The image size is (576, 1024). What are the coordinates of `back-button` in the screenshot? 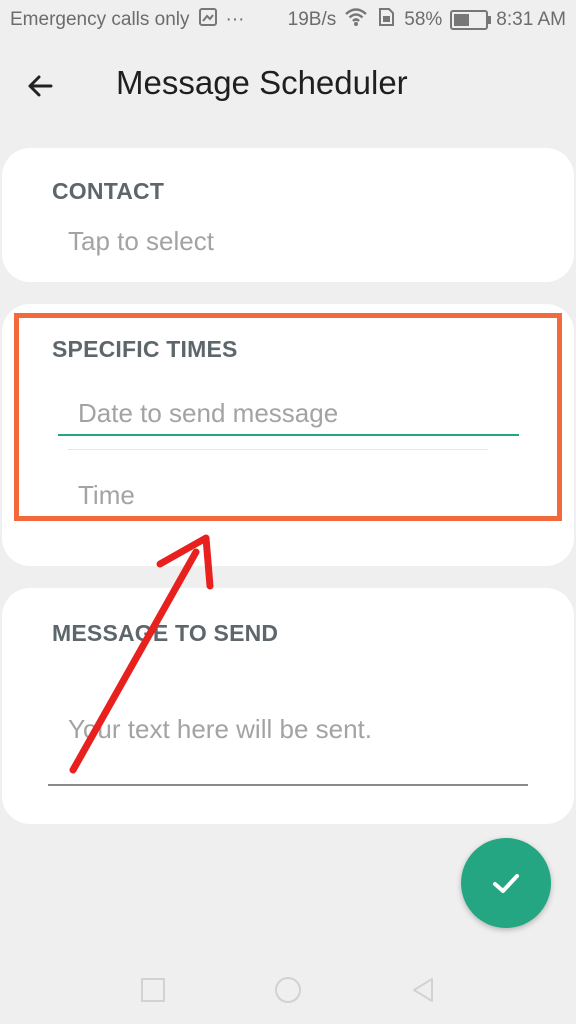 It's located at (40, 86).